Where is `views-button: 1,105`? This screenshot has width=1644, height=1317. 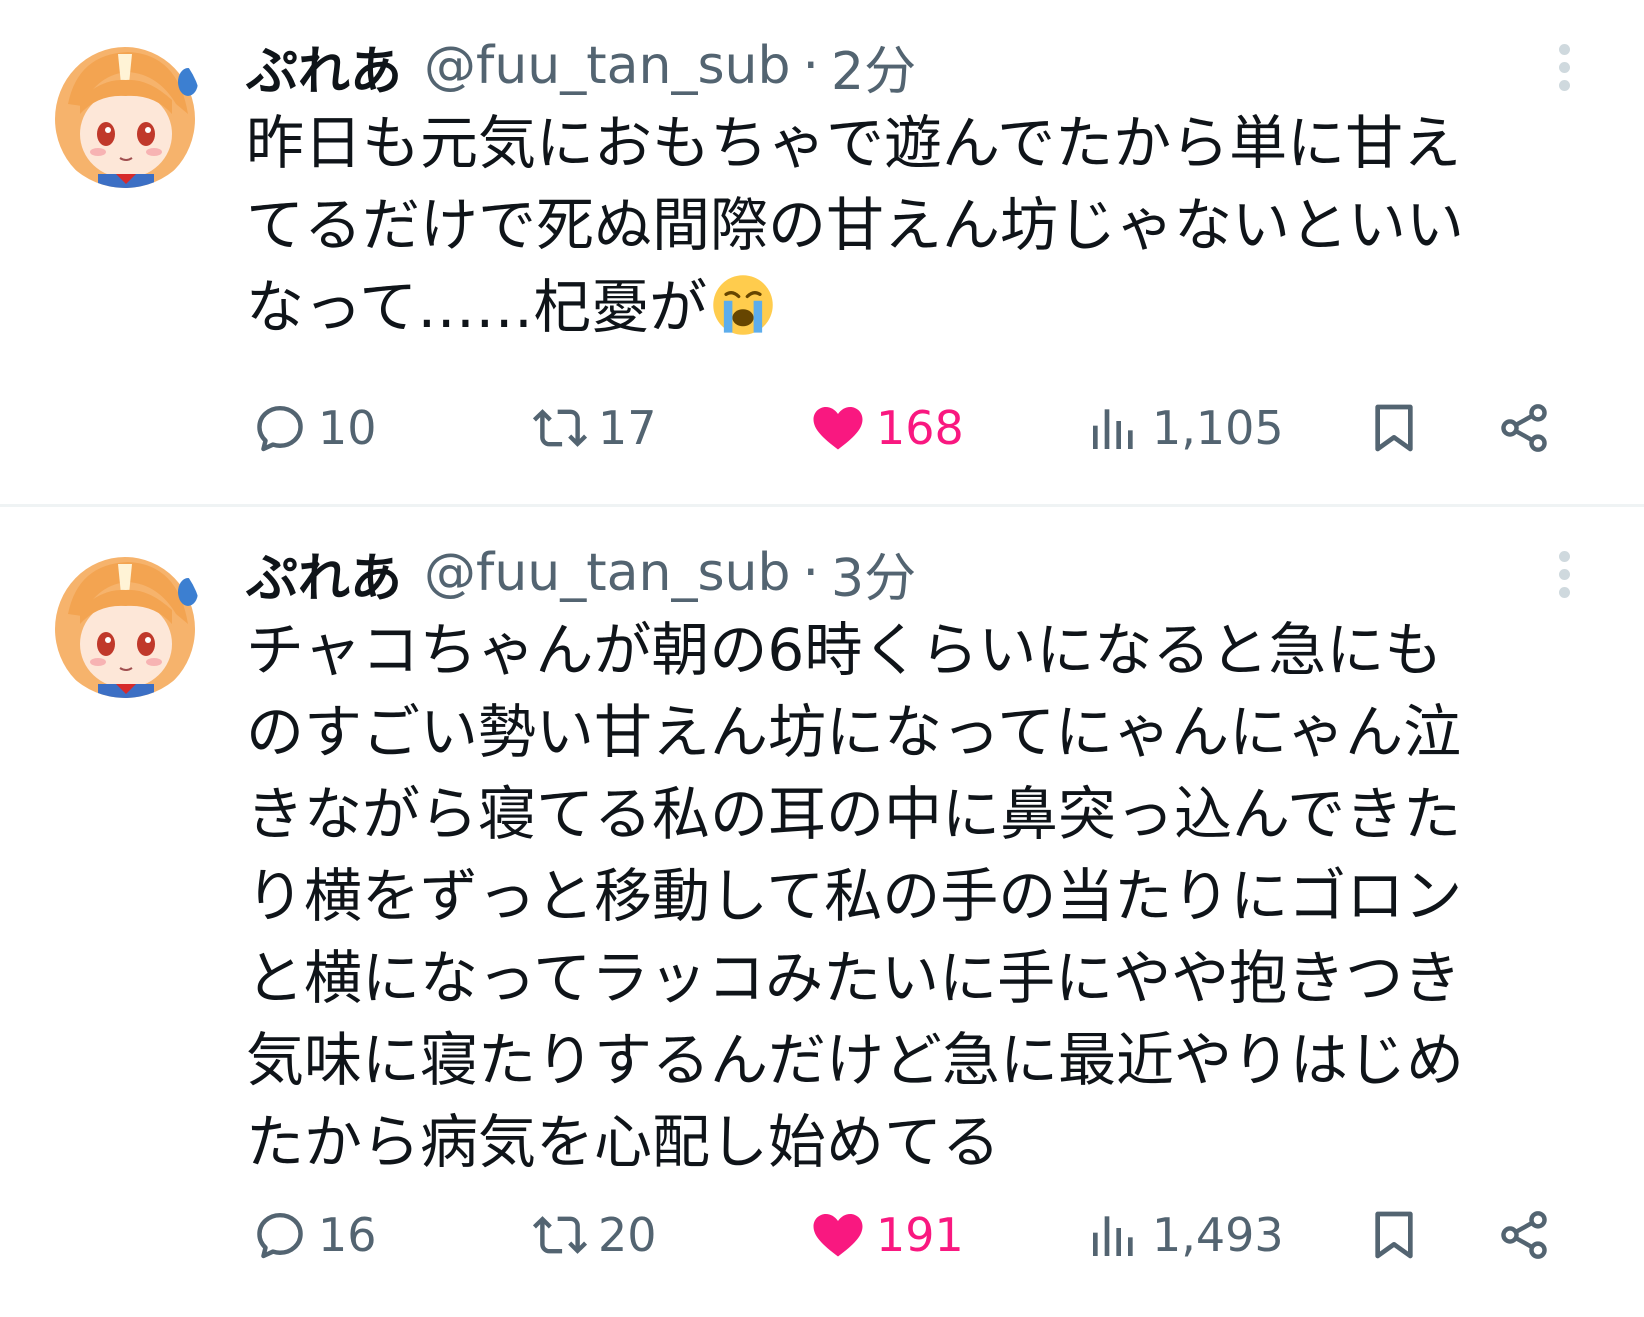
views-button: 1,105 is located at coordinates (1185, 428).